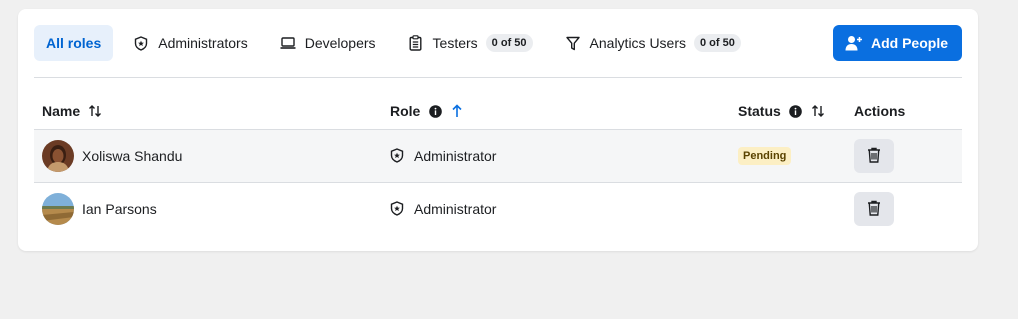 The width and height of the screenshot is (1018, 319). I want to click on tab-administrators: Administrators, so click(190, 43).